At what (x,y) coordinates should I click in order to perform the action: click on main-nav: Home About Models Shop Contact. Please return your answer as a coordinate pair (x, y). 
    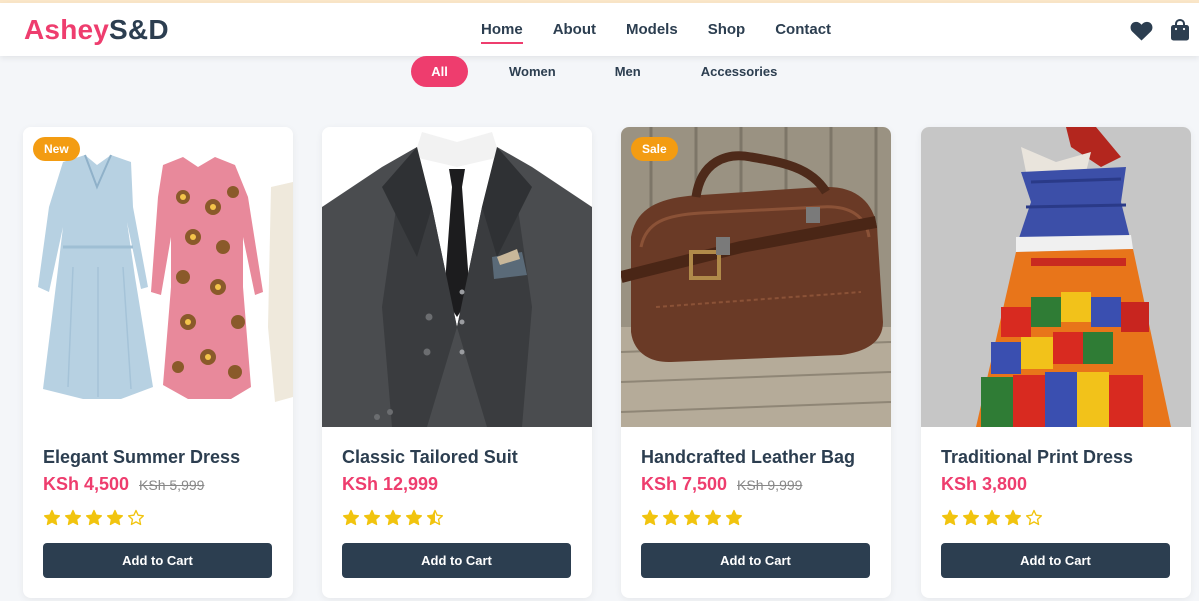
    Looking at the image, I should click on (671, 32).